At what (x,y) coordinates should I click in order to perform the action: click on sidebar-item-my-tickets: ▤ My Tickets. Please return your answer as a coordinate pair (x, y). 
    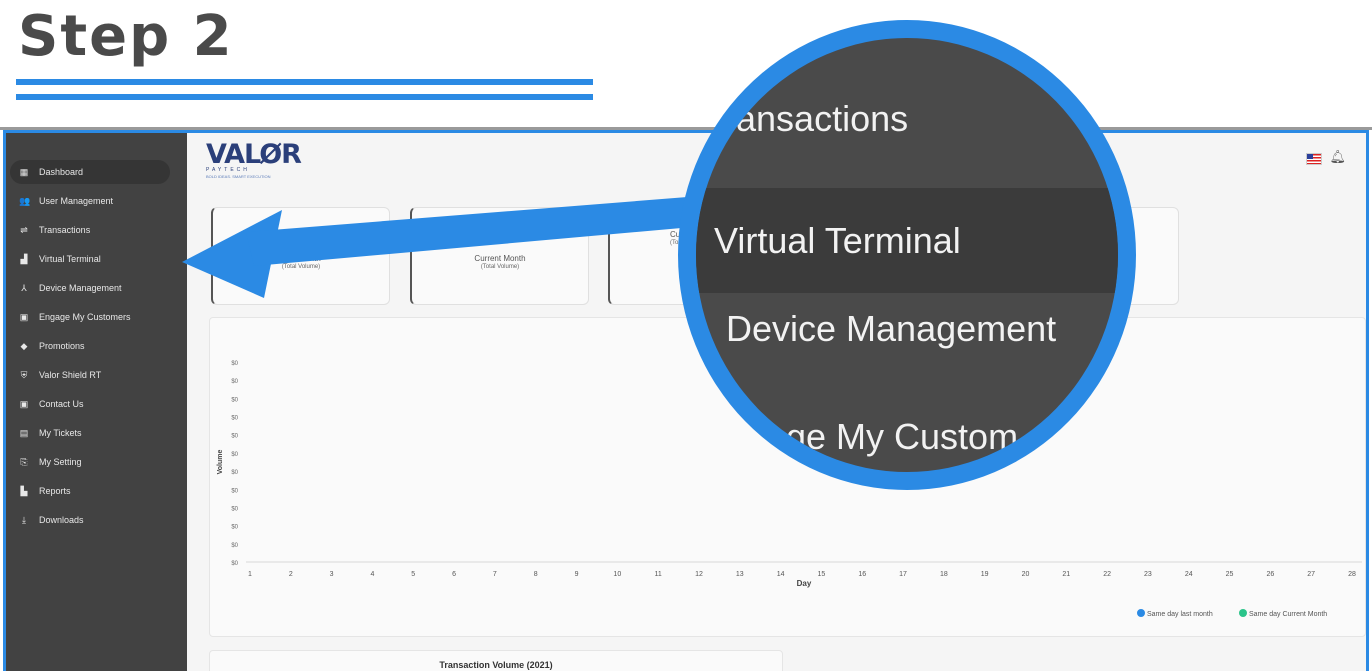
    Looking at the image, I should click on (90, 433).